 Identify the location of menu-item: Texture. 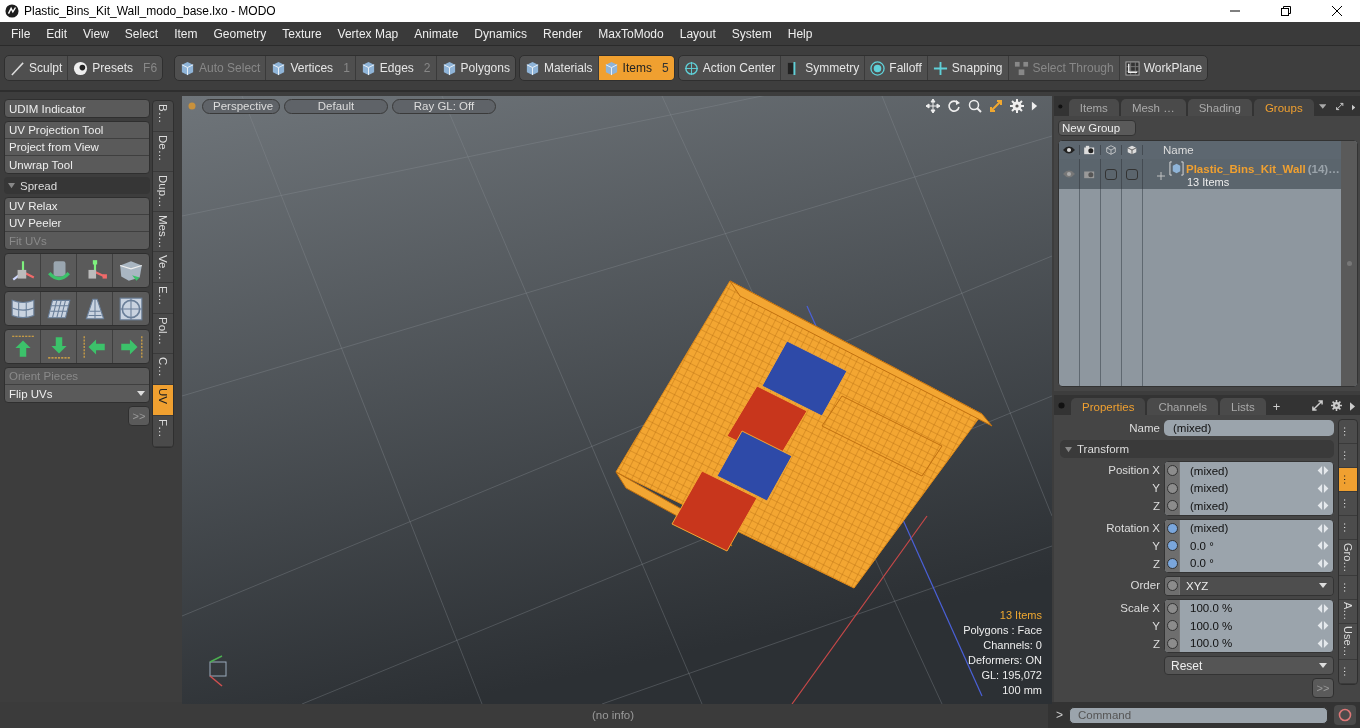
(303, 33).